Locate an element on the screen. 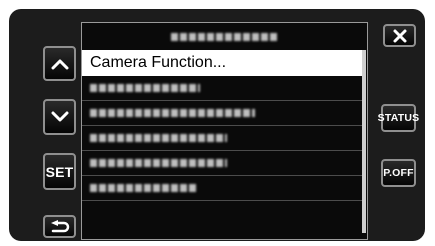 The width and height of the screenshot is (435, 246). return-arrow-icon is located at coordinates (59, 225).